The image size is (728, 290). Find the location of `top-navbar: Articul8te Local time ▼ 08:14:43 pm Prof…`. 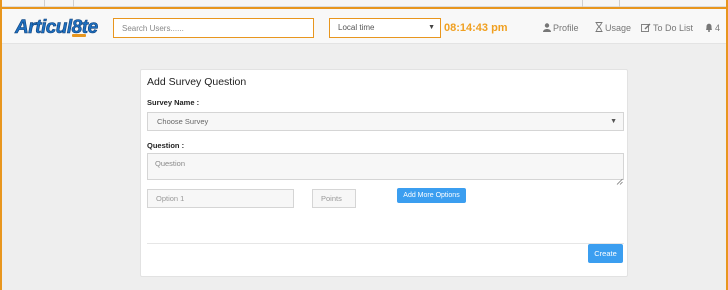

top-navbar: Articul8te Local time ▼ 08:14:43 pm Prof… is located at coordinates (364, 25).